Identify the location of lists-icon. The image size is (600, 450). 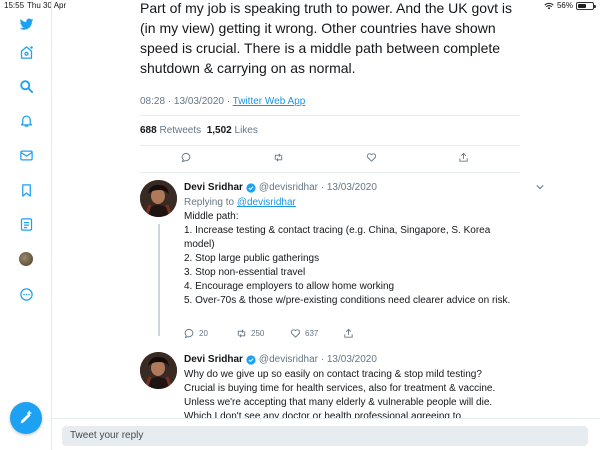
(26, 224).